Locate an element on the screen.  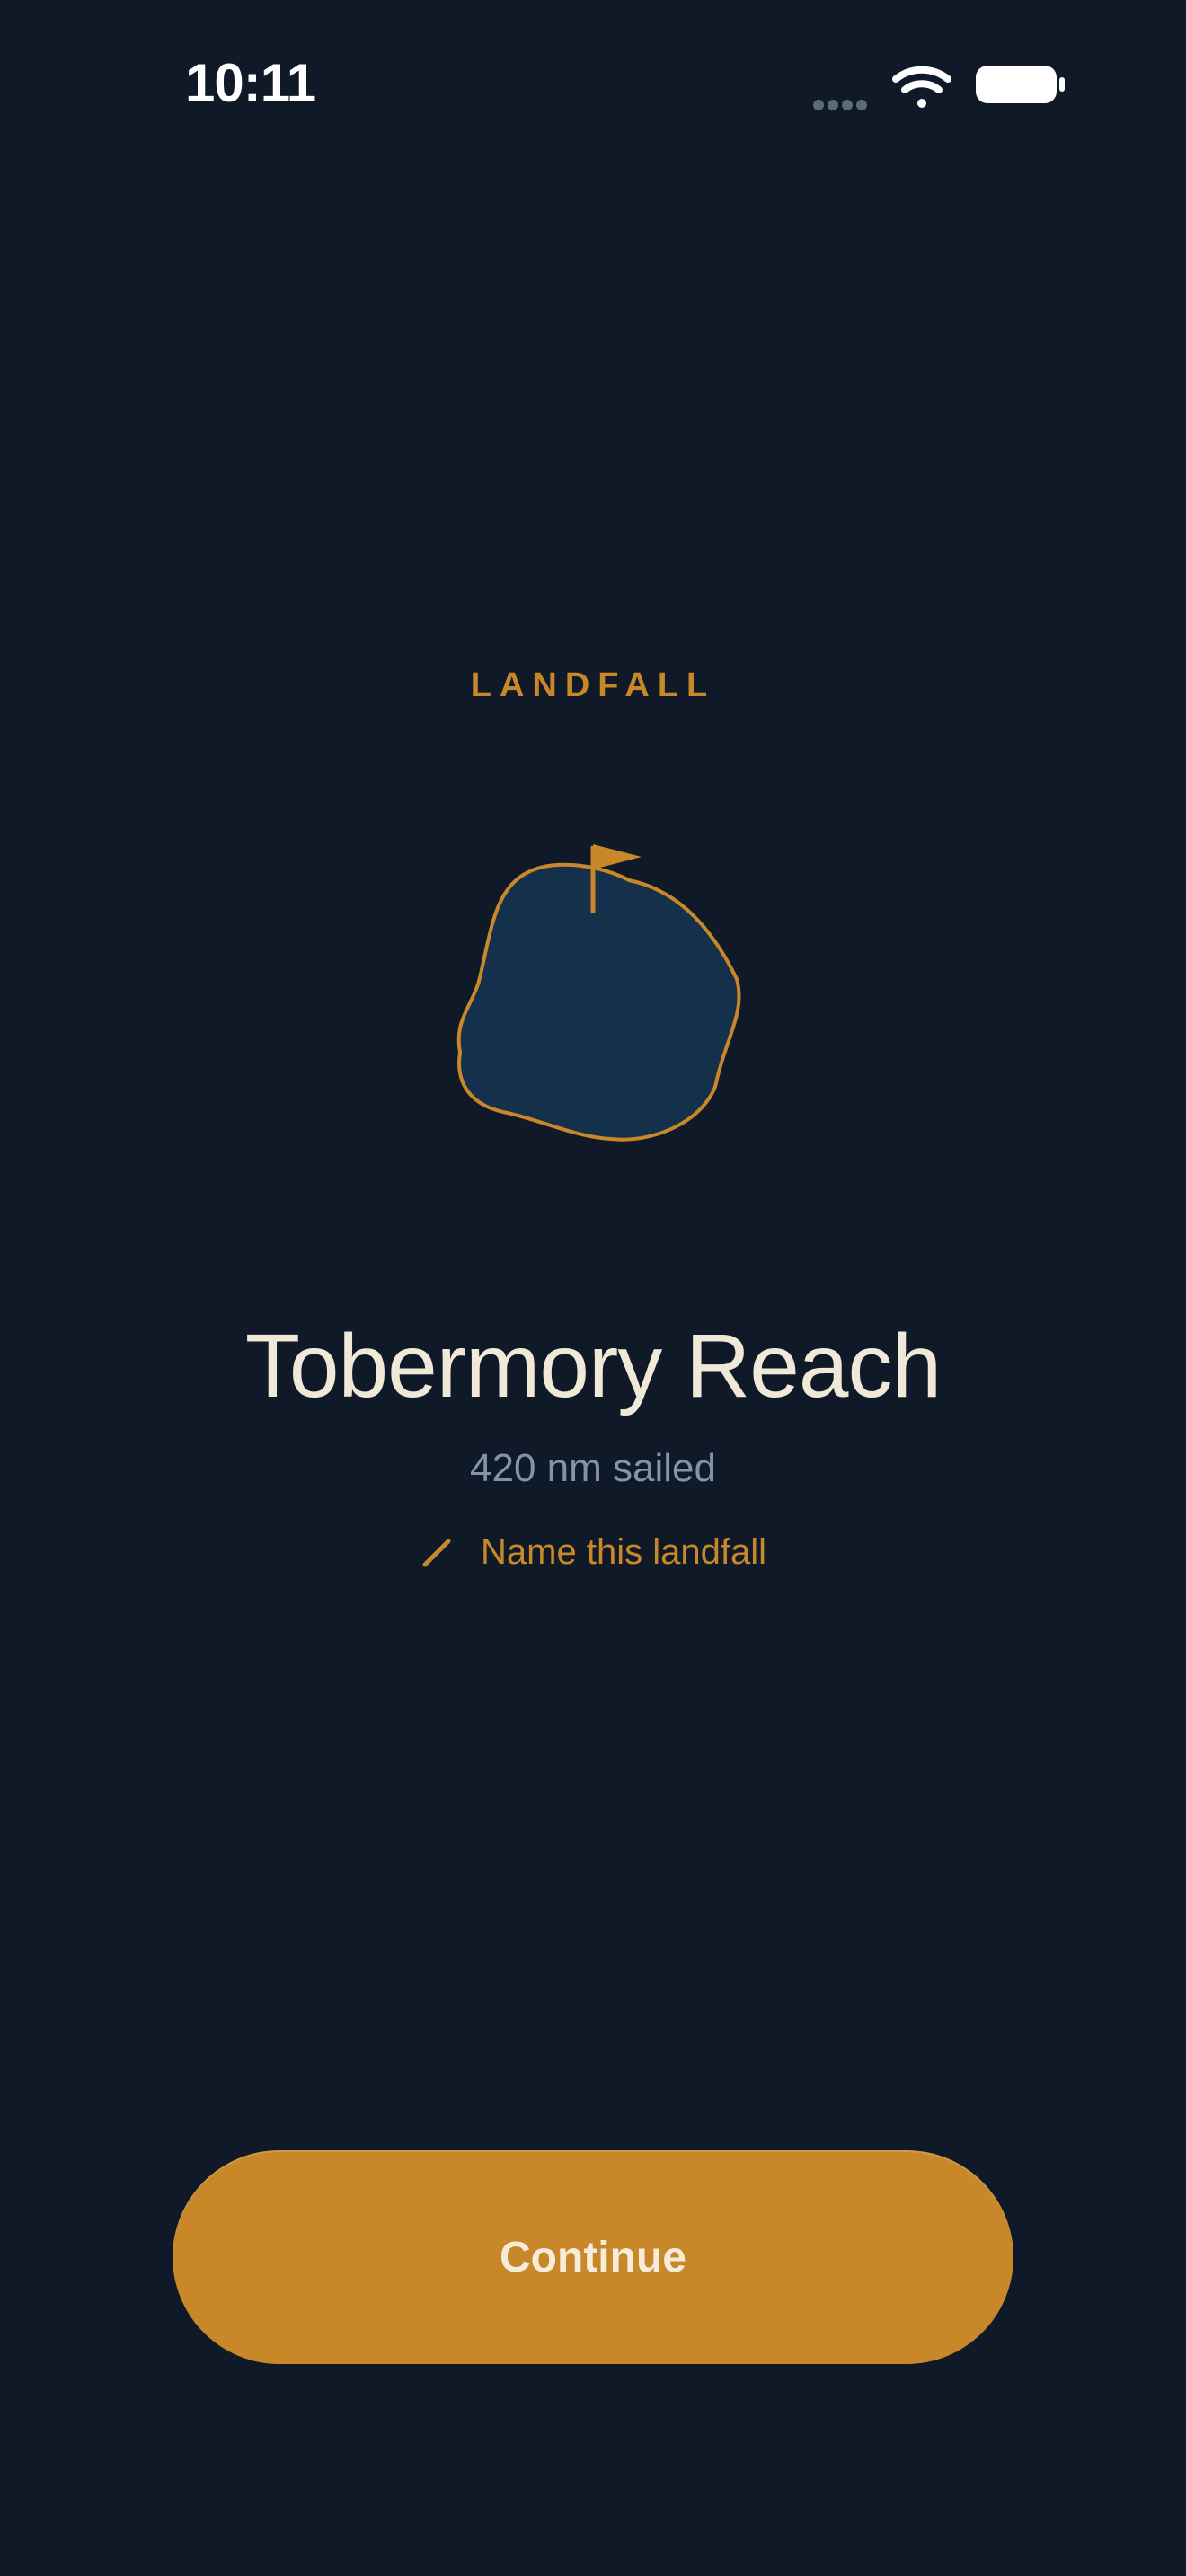
island-flag-icon is located at coordinates (598, 993).